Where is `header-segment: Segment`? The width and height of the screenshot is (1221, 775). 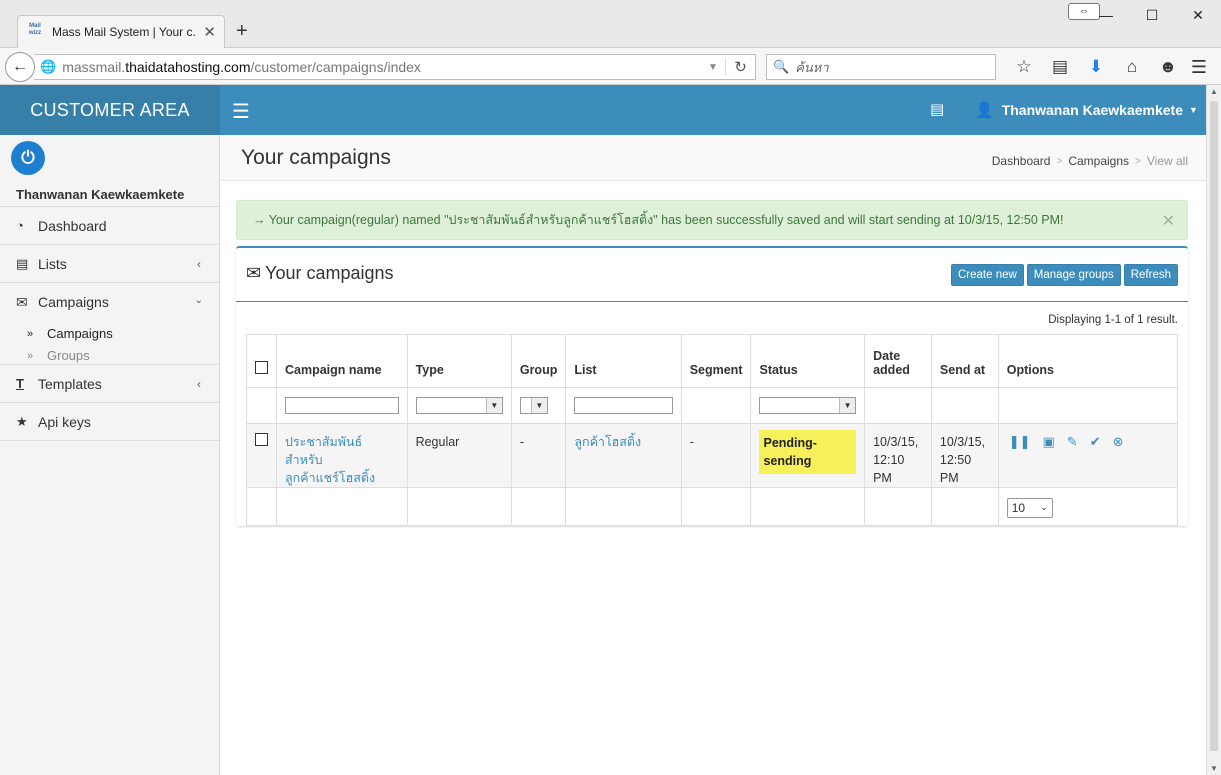
header-segment: Segment is located at coordinates (716, 361).